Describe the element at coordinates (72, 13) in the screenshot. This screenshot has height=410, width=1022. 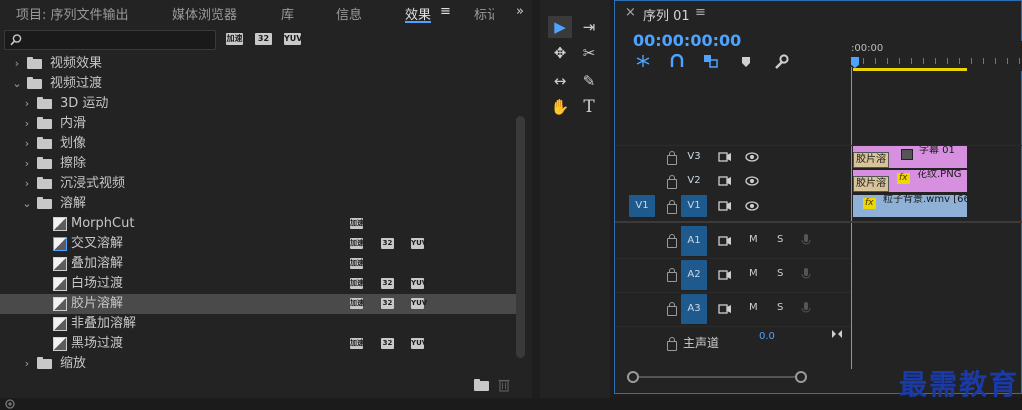
I see `tab-project: 项目: 序列文件输出` at that location.